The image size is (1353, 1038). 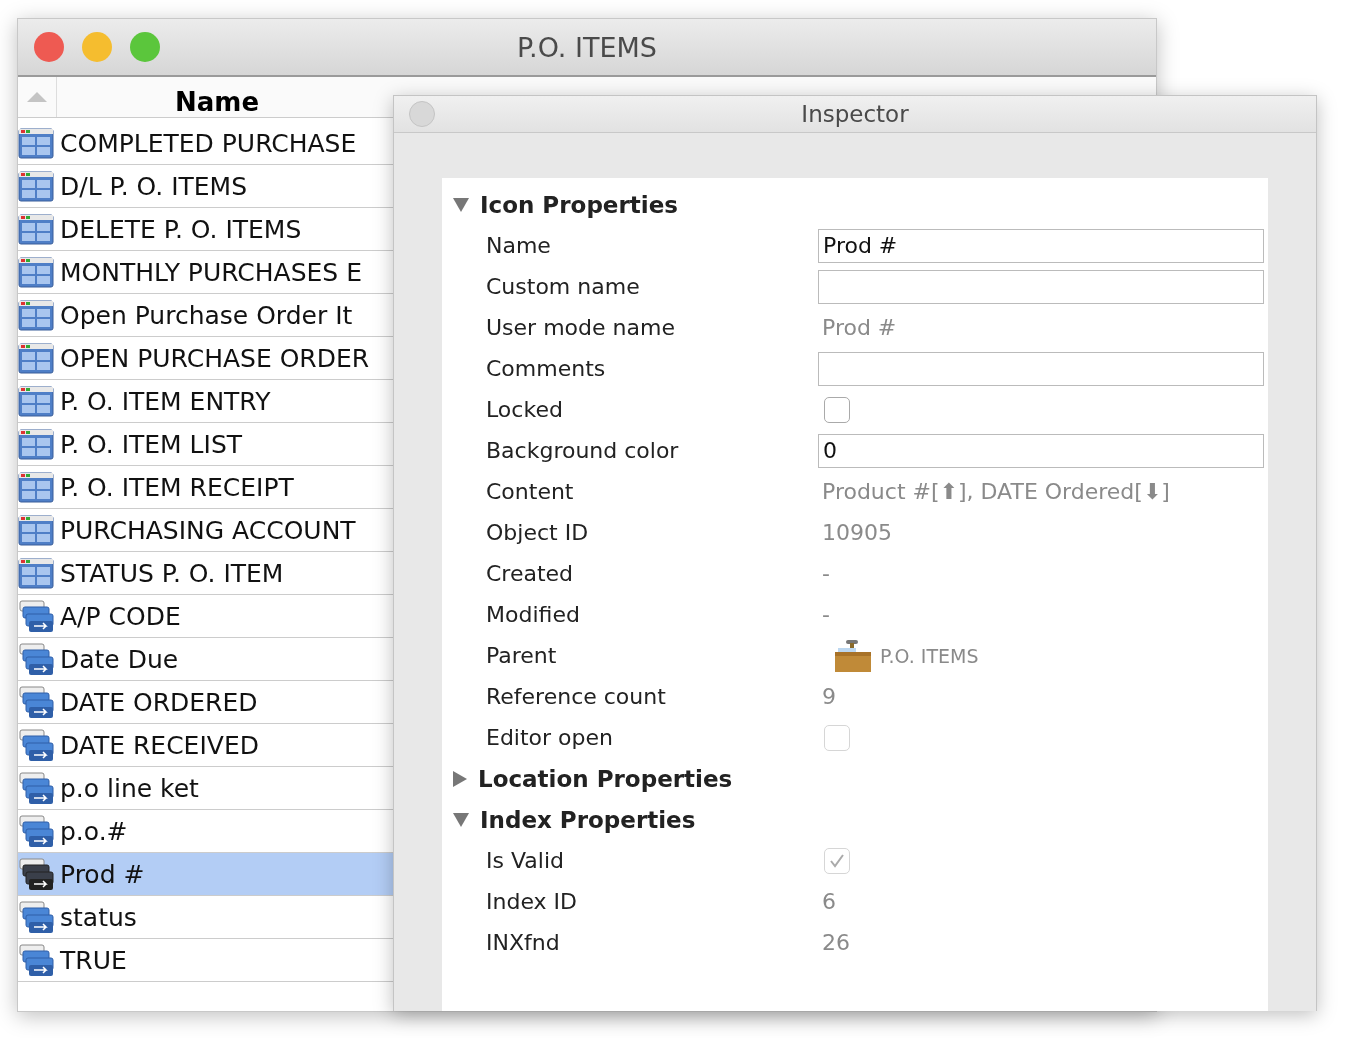 What do you see at coordinates (588, 819) in the screenshot?
I see `section-heading: Index Properties` at bounding box center [588, 819].